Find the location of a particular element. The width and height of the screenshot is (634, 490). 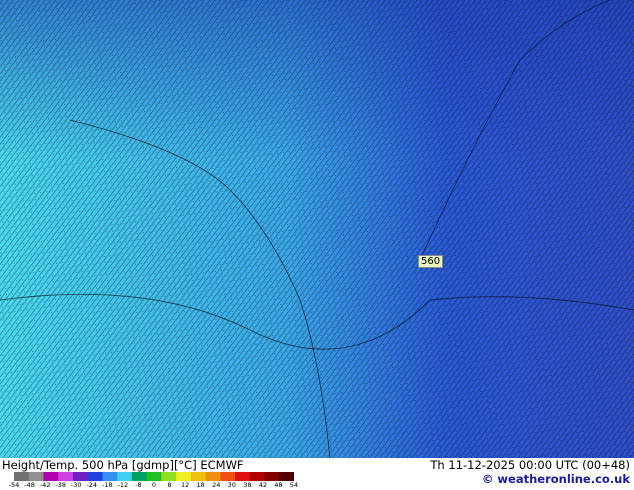

scale-tick-label: -24 is located at coordinates (92, 485).